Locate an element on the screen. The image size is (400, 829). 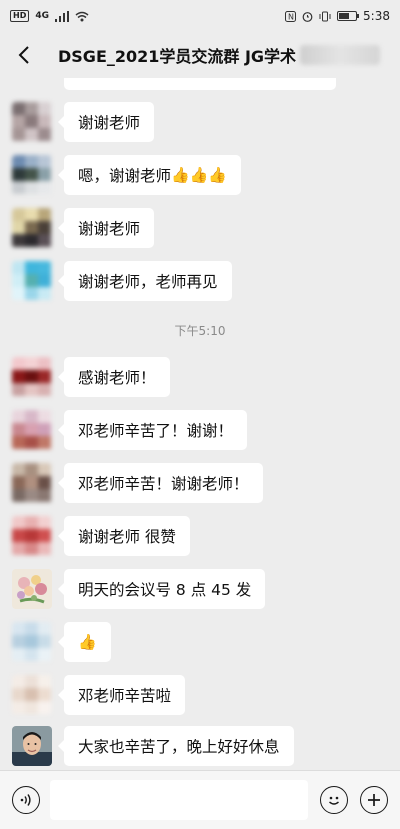
voice-button is located at coordinates (26, 800).